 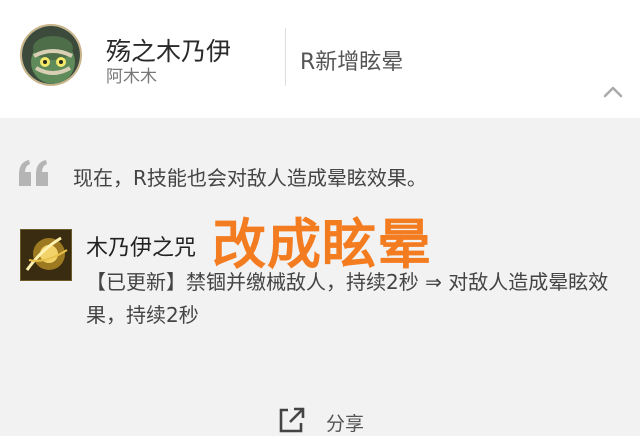 I want to click on ability-curse-icon, so click(x=46, y=255).